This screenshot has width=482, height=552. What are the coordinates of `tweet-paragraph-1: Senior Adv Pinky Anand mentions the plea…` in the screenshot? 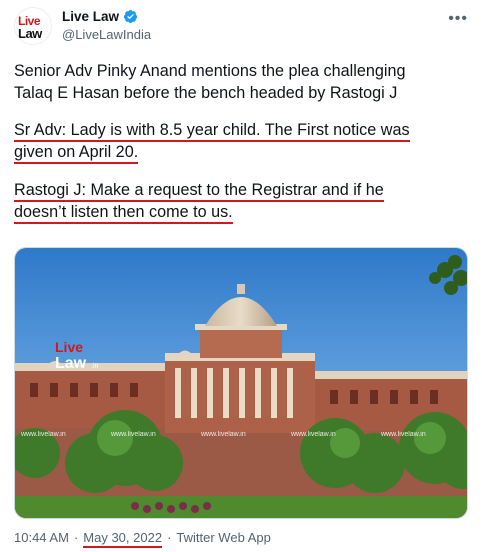 It's located at (244, 82).